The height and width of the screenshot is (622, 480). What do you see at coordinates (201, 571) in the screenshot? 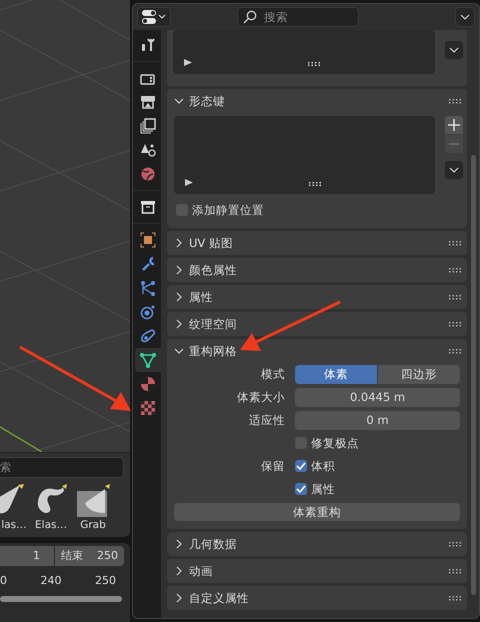
I see `panel-title: 动画` at bounding box center [201, 571].